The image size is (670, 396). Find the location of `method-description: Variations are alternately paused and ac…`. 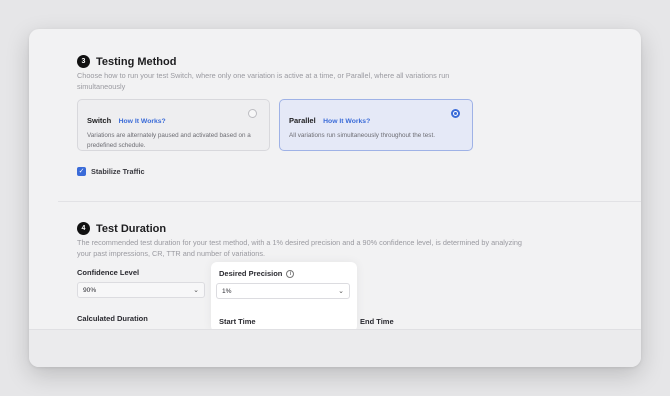

method-description: Variations are alternately paused and ac… is located at coordinates (169, 140).